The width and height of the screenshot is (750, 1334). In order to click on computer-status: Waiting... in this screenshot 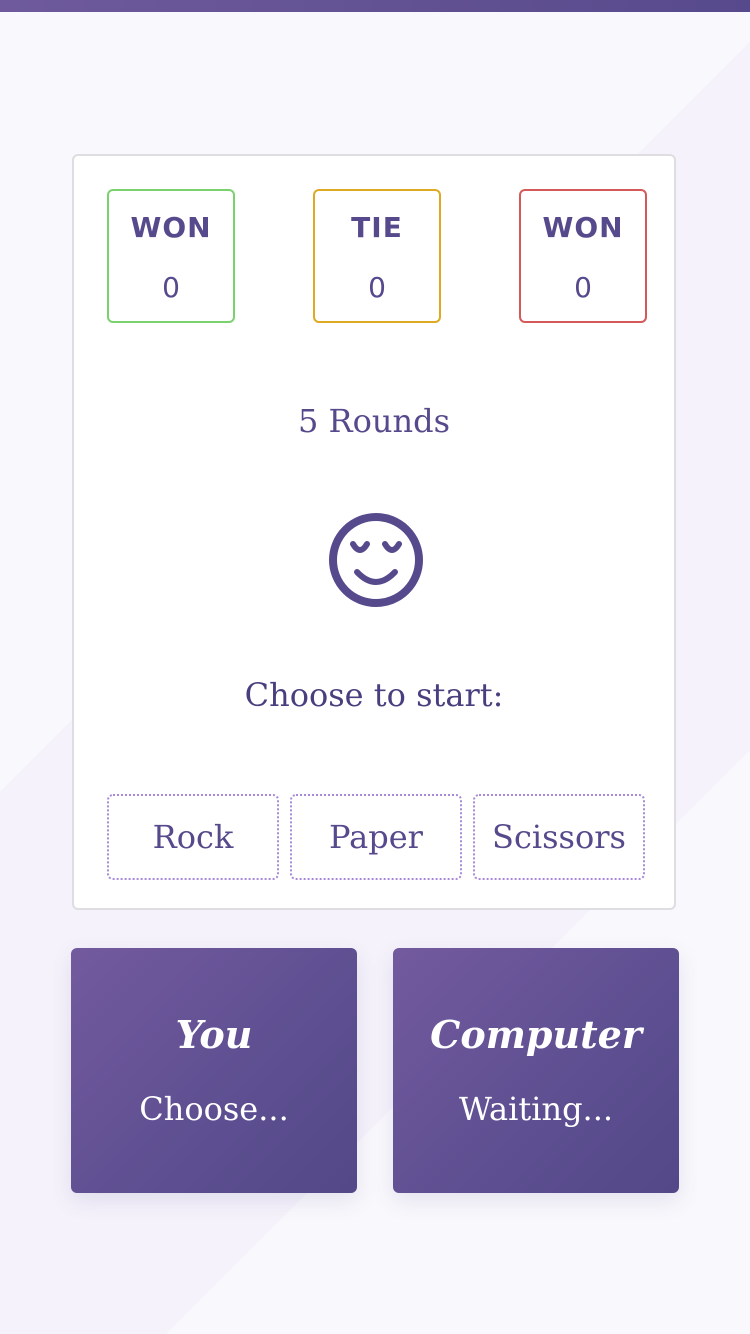, I will do `click(536, 1109)`.